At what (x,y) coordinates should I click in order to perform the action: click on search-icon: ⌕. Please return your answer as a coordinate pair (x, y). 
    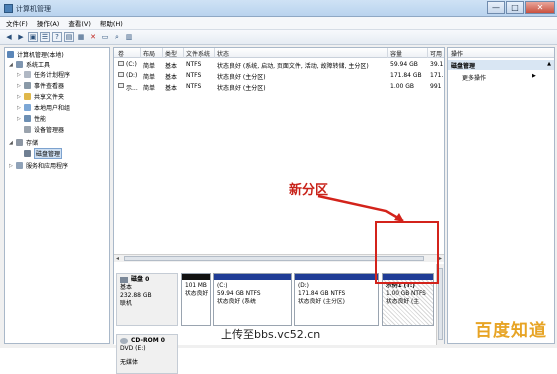
    Looking at the image, I should click on (117, 37).